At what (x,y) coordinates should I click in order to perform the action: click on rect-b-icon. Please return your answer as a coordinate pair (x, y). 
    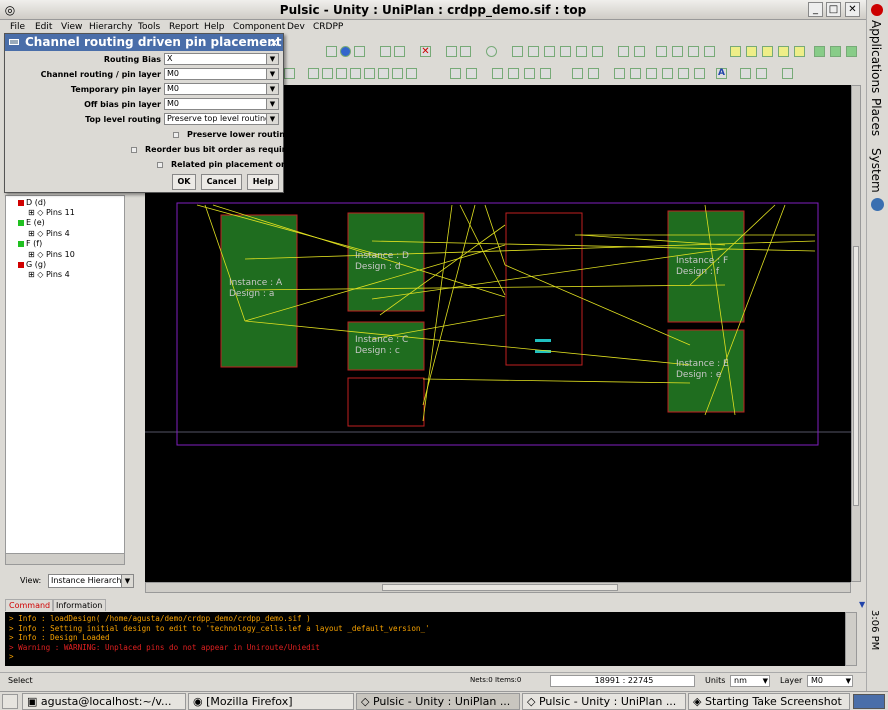
    Looking at the image, I should click on (593, 73).